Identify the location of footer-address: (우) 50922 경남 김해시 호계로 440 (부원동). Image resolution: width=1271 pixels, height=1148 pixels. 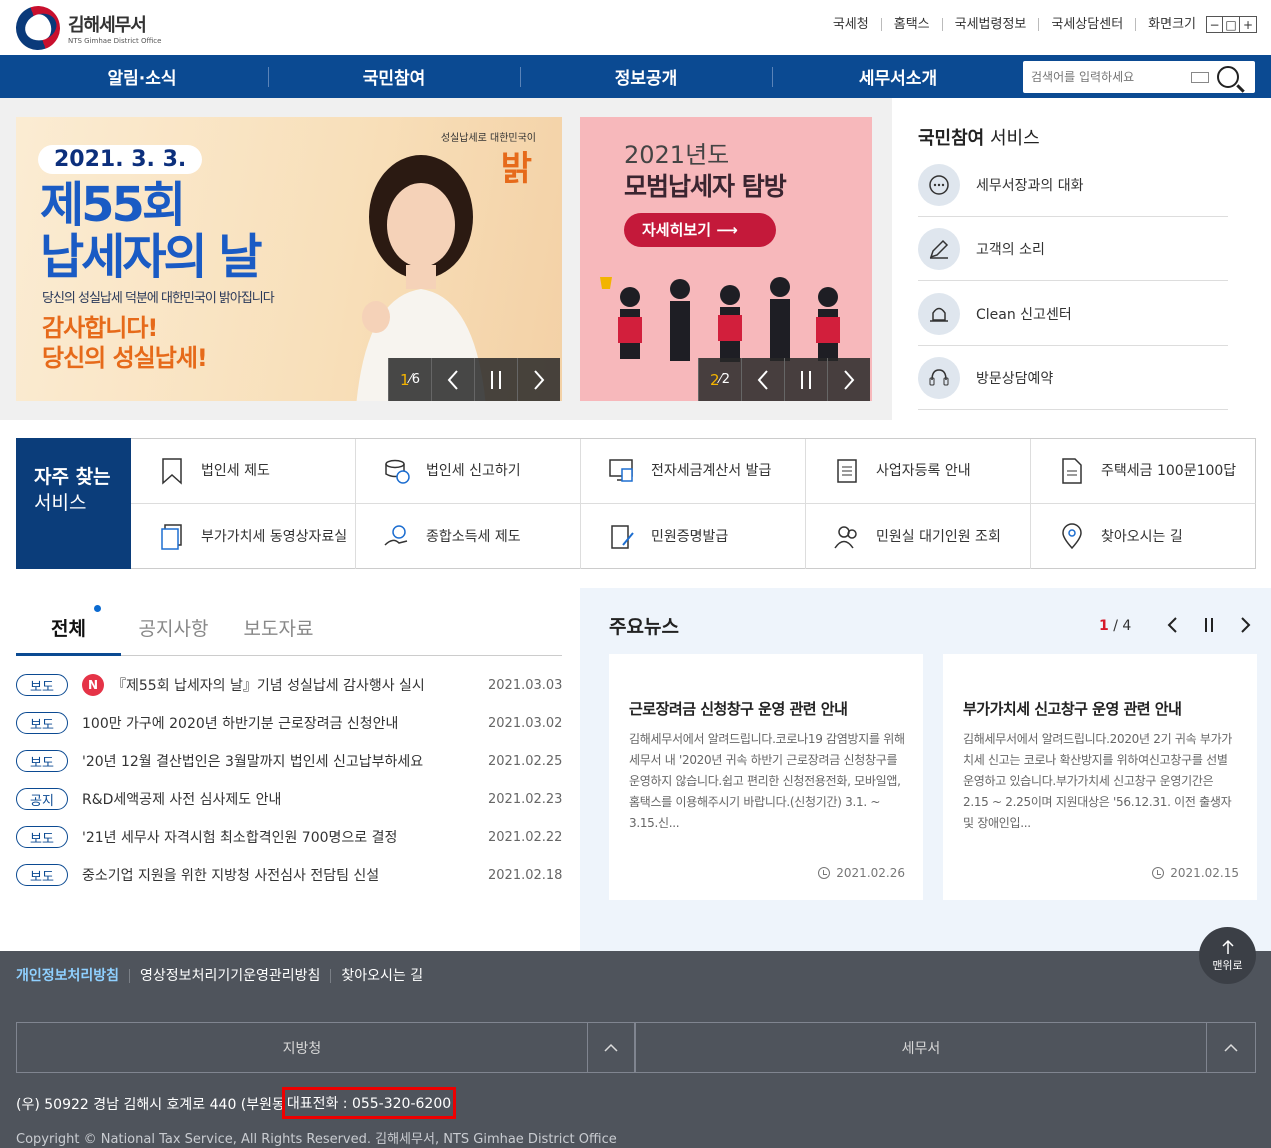
(153, 1105).